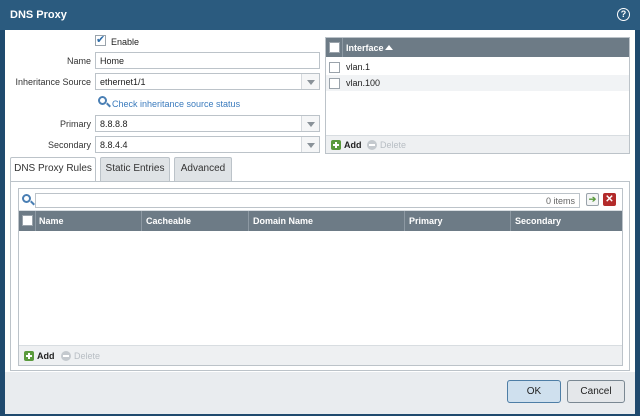 This screenshot has width=640, height=416. What do you see at coordinates (123, 82) in the screenshot?
I see `inheritance-source-value: ethernet1/1` at bounding box center [123, 82].